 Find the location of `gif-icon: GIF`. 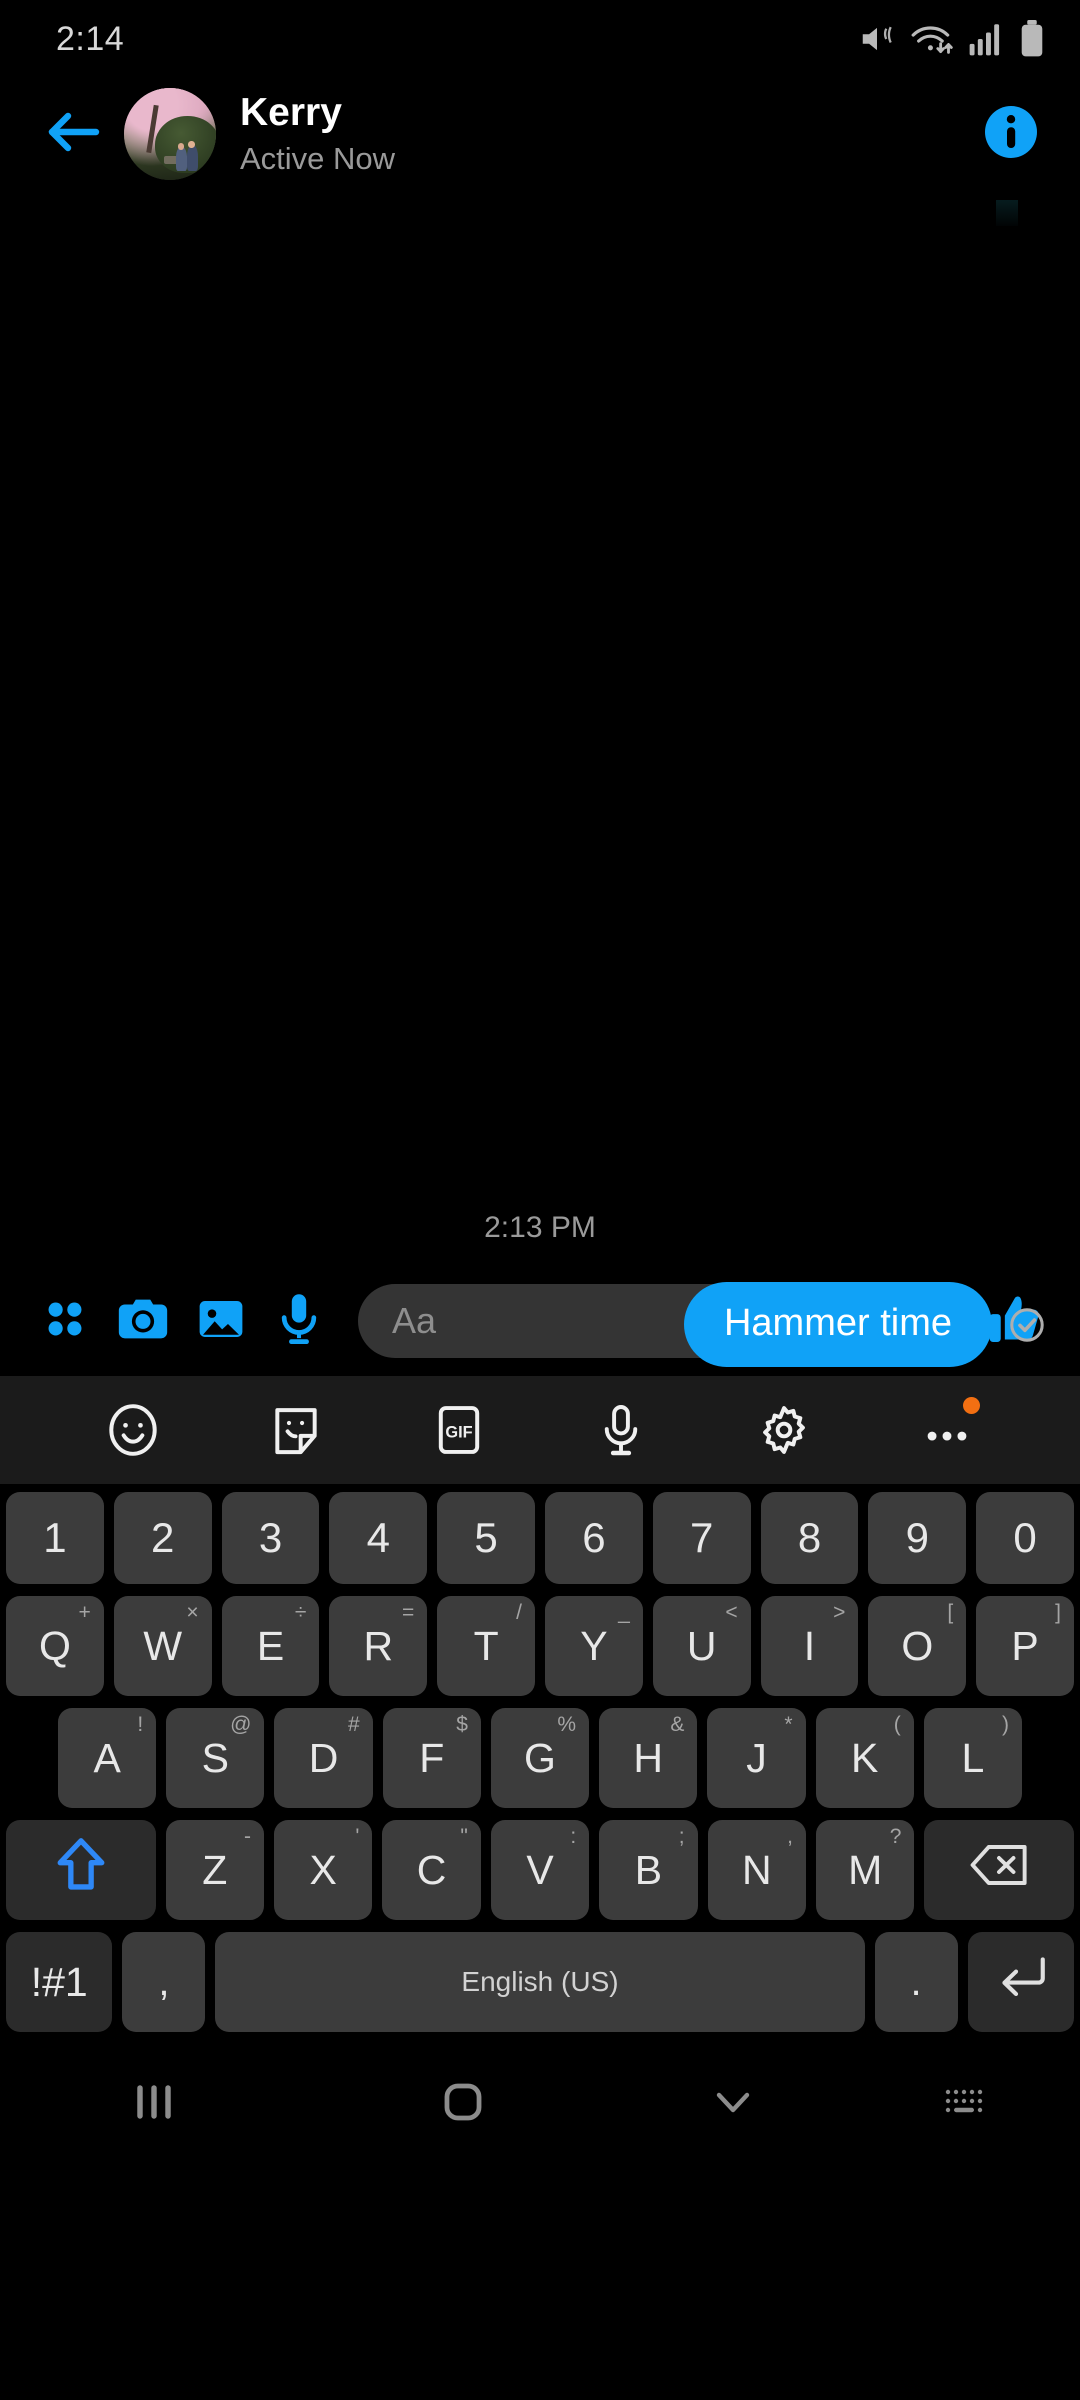

gif-icon: GIF is located at coordinates (459, 1430).